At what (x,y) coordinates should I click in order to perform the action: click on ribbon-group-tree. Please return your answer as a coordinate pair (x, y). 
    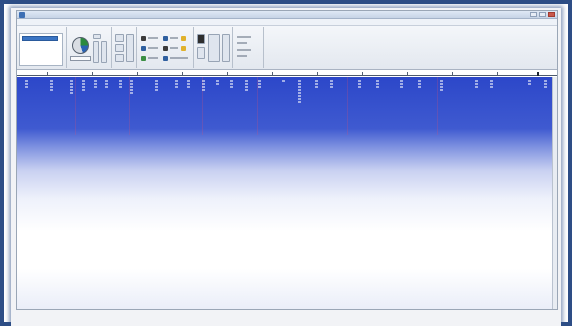
    Looking at the image, I should click on (42, 47).